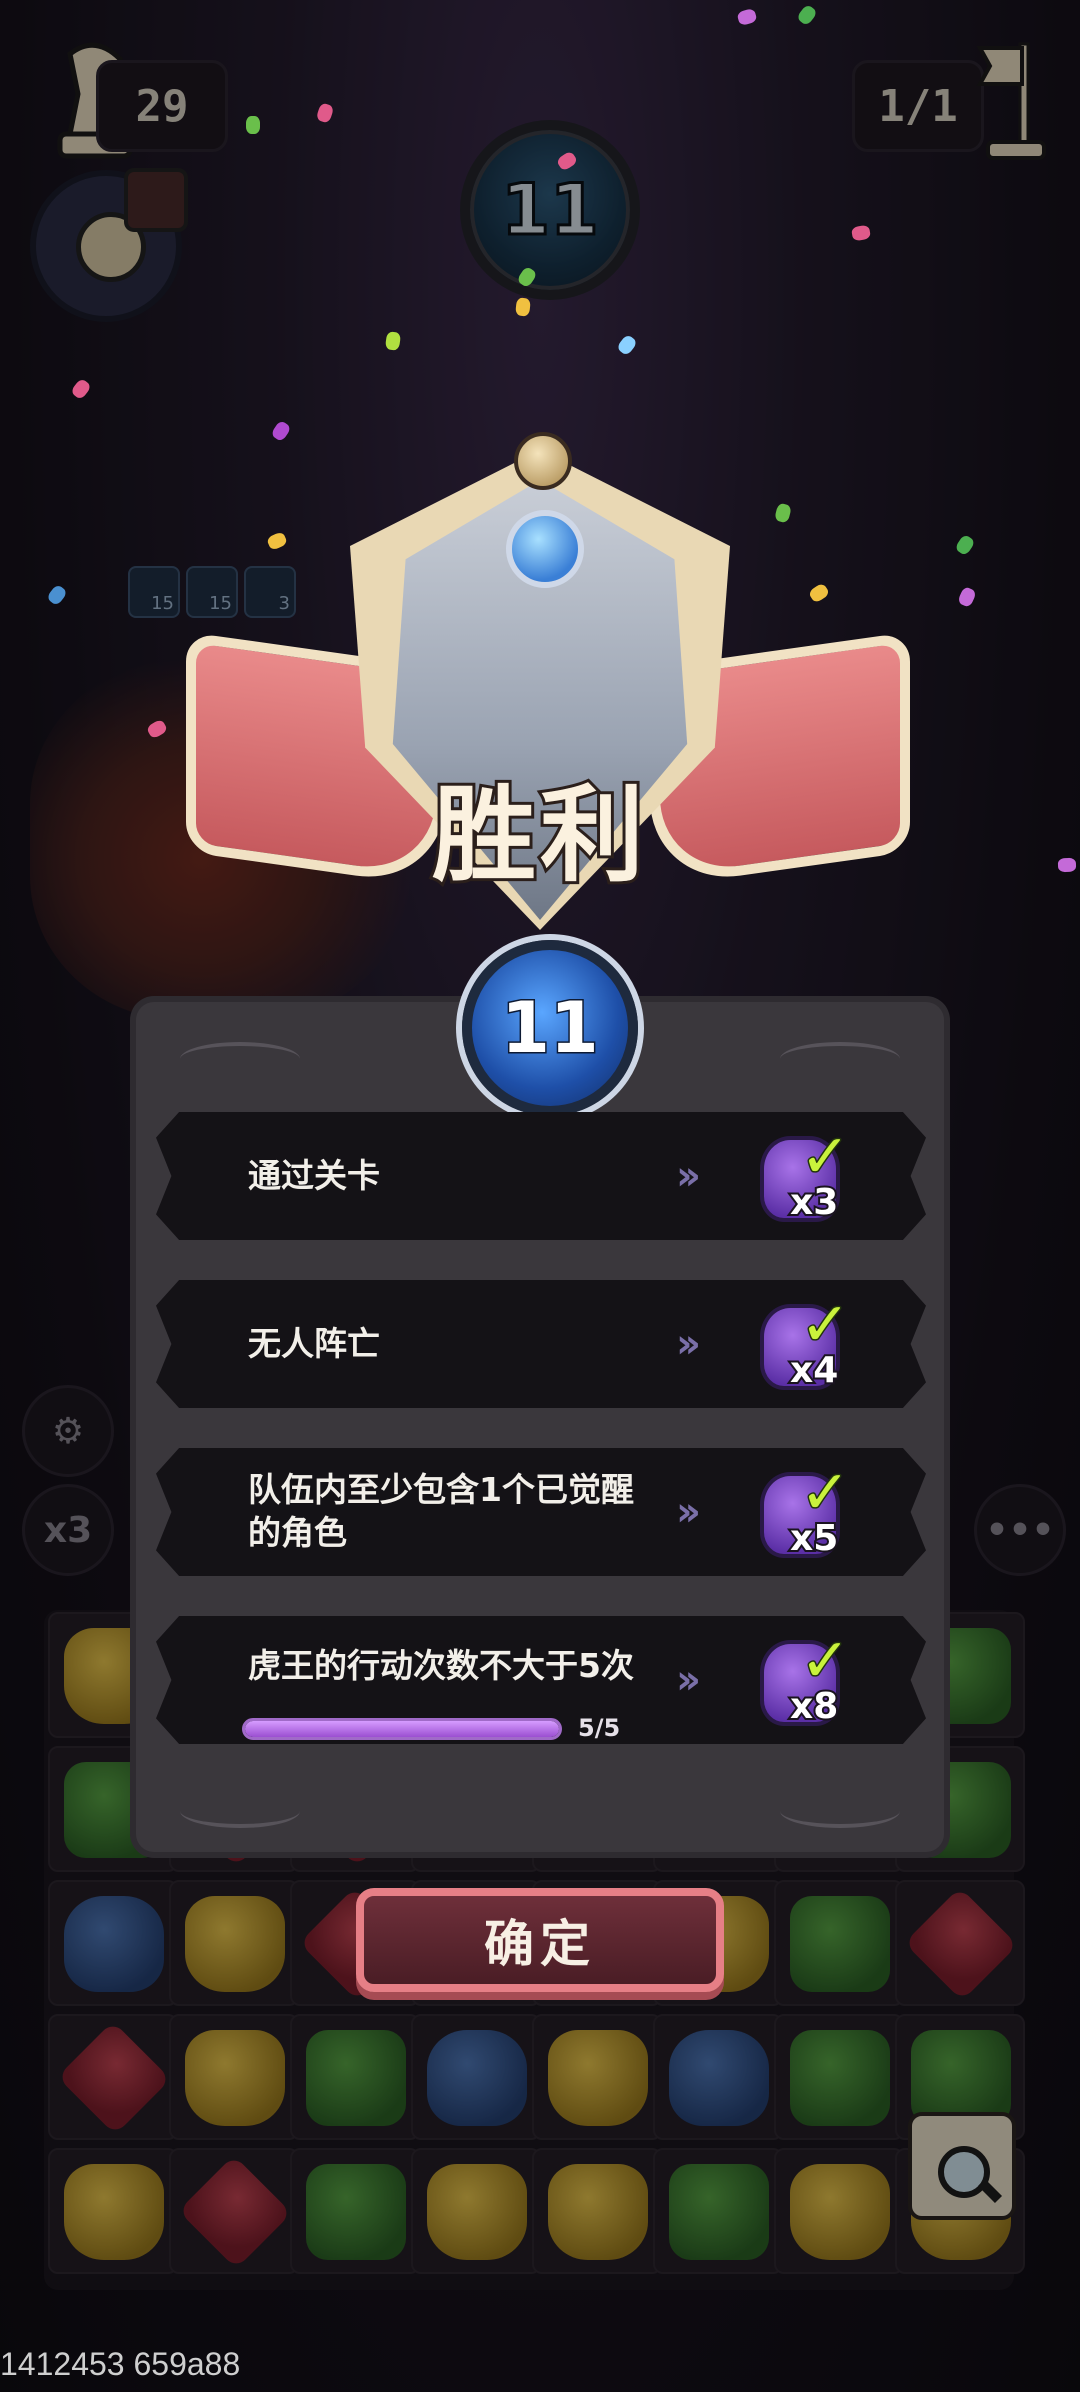 The image size is (1080, 2392). What do you see at coordinates (441, 1665) in the screenshot?
I see `objective-text: 虎王的行动次数不大于5次` at bounding box center [441, 1665].